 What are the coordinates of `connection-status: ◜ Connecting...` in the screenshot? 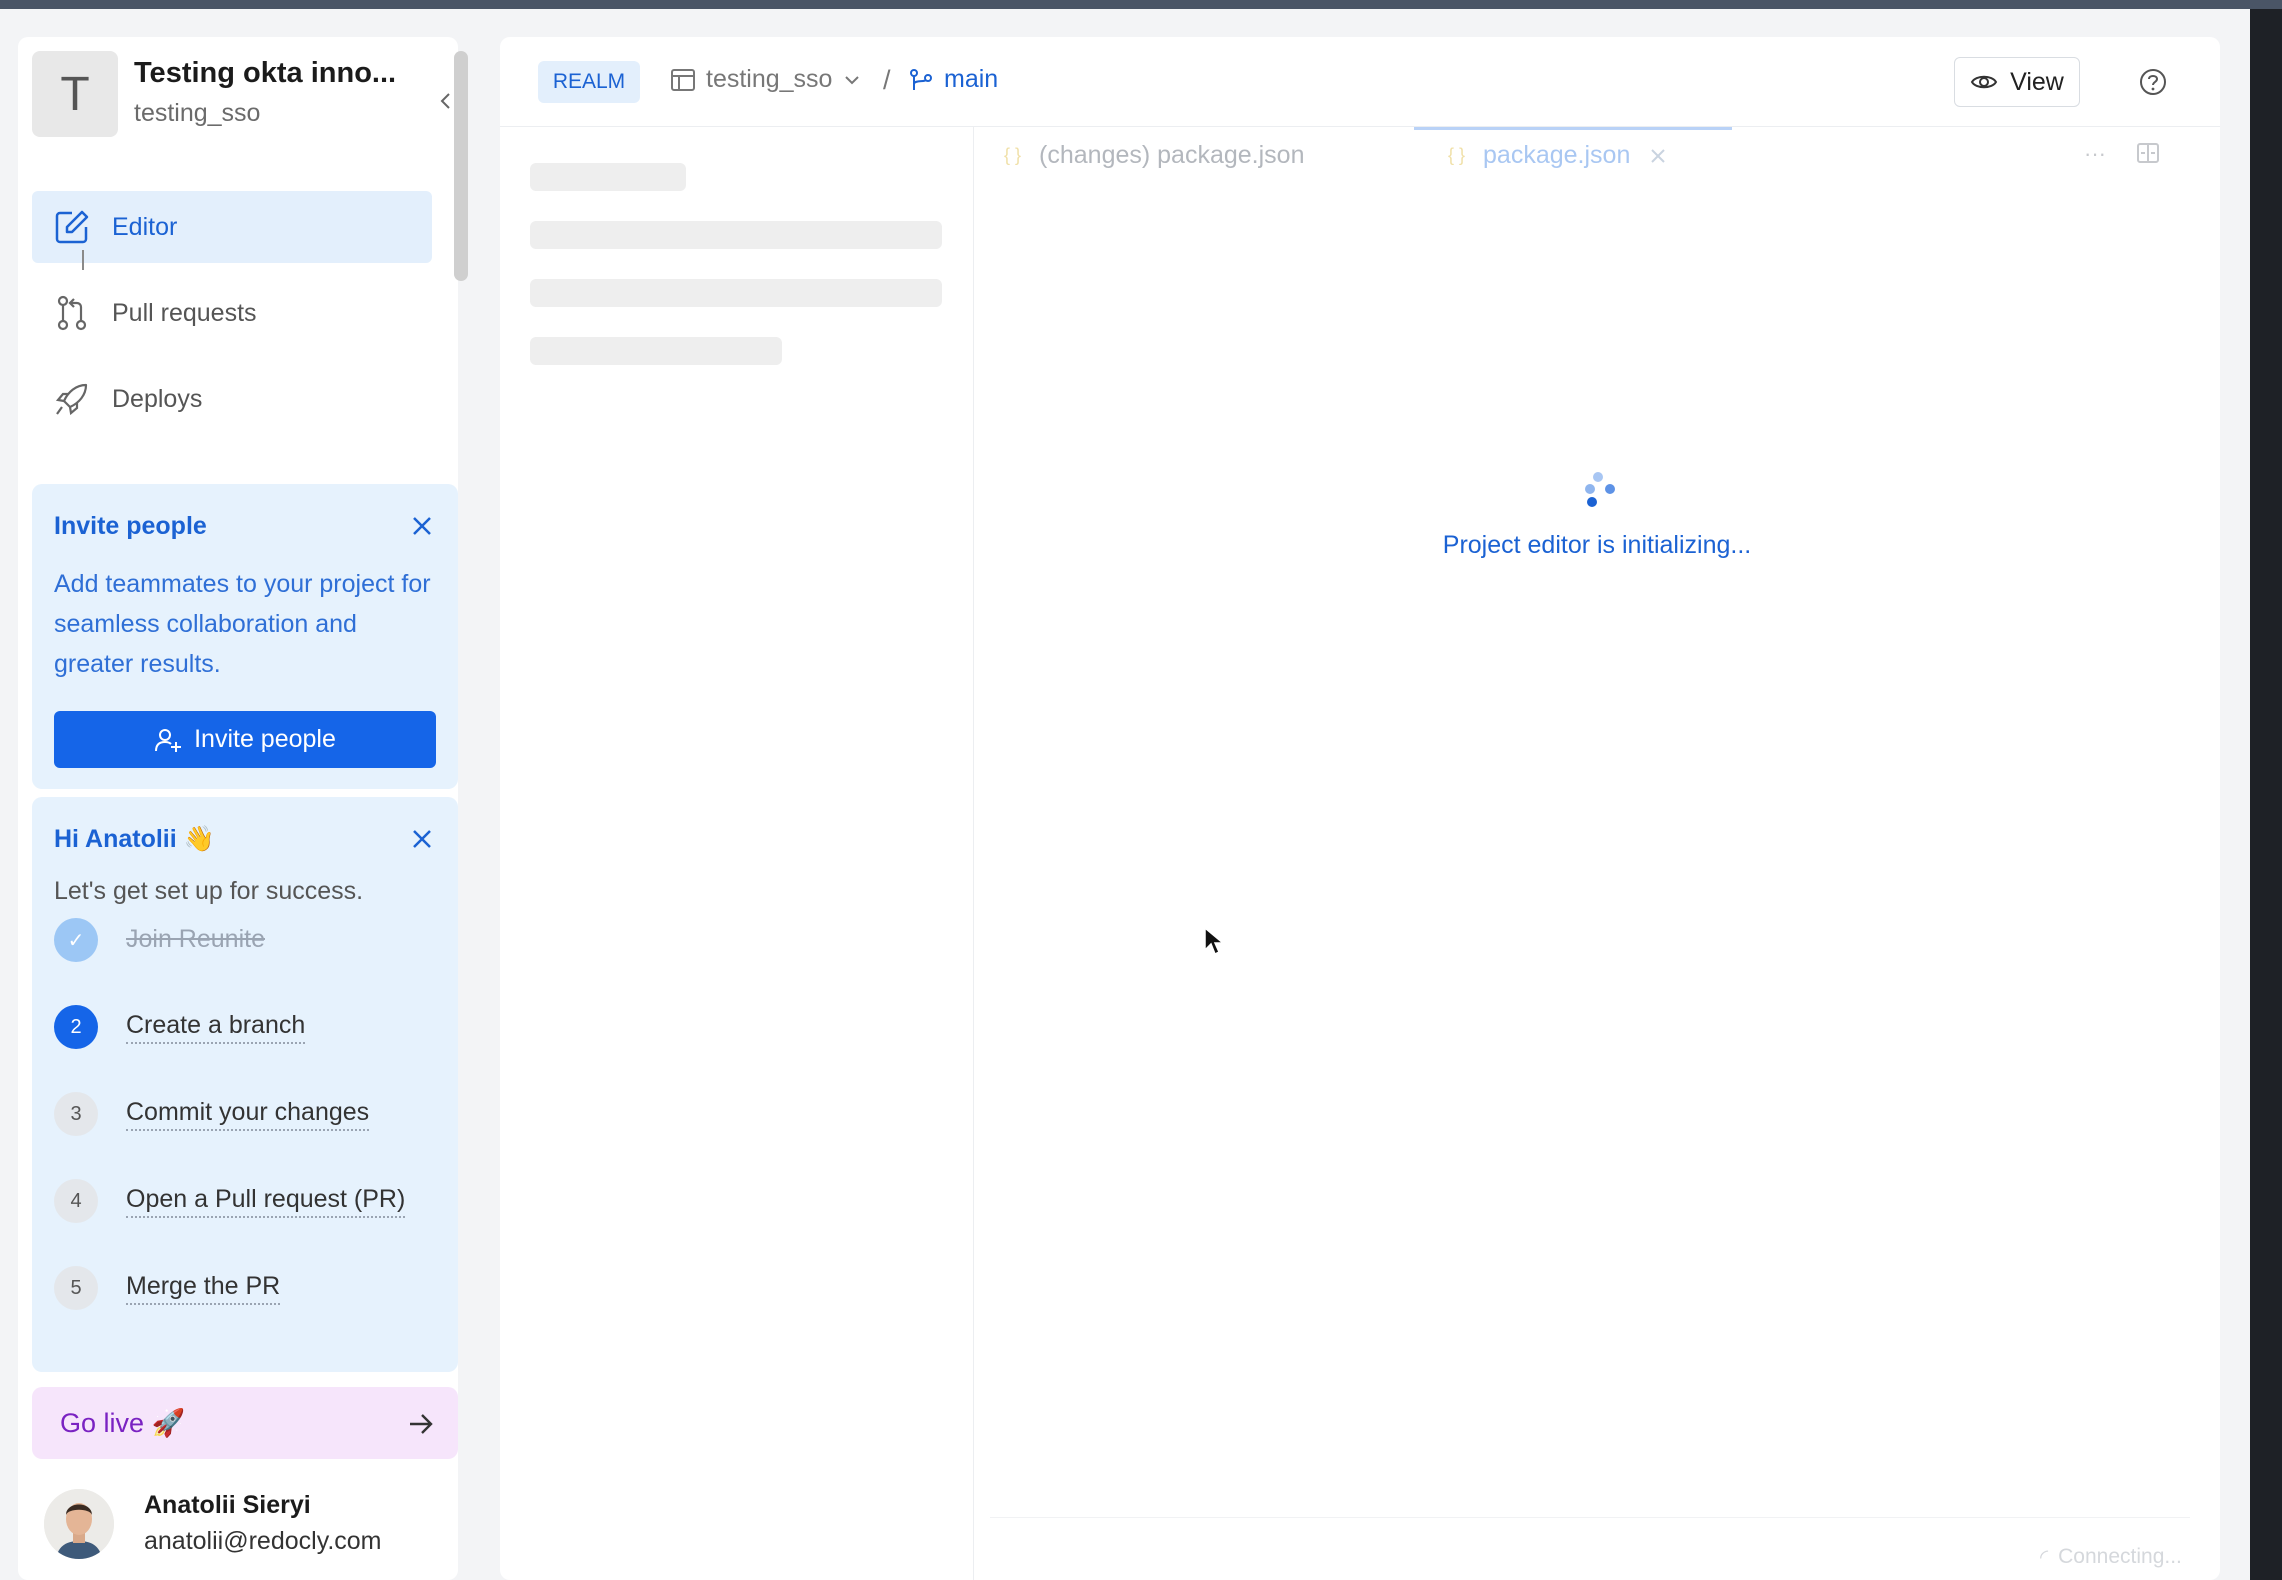 It's located at (2111, 1557).